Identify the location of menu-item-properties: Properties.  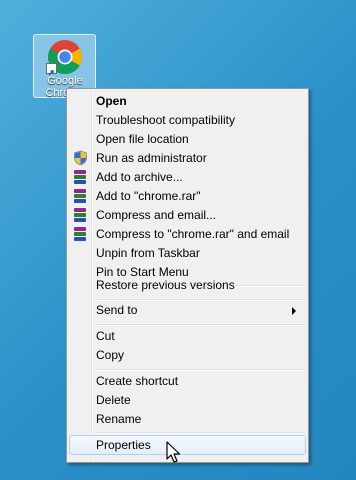
(187, 445).